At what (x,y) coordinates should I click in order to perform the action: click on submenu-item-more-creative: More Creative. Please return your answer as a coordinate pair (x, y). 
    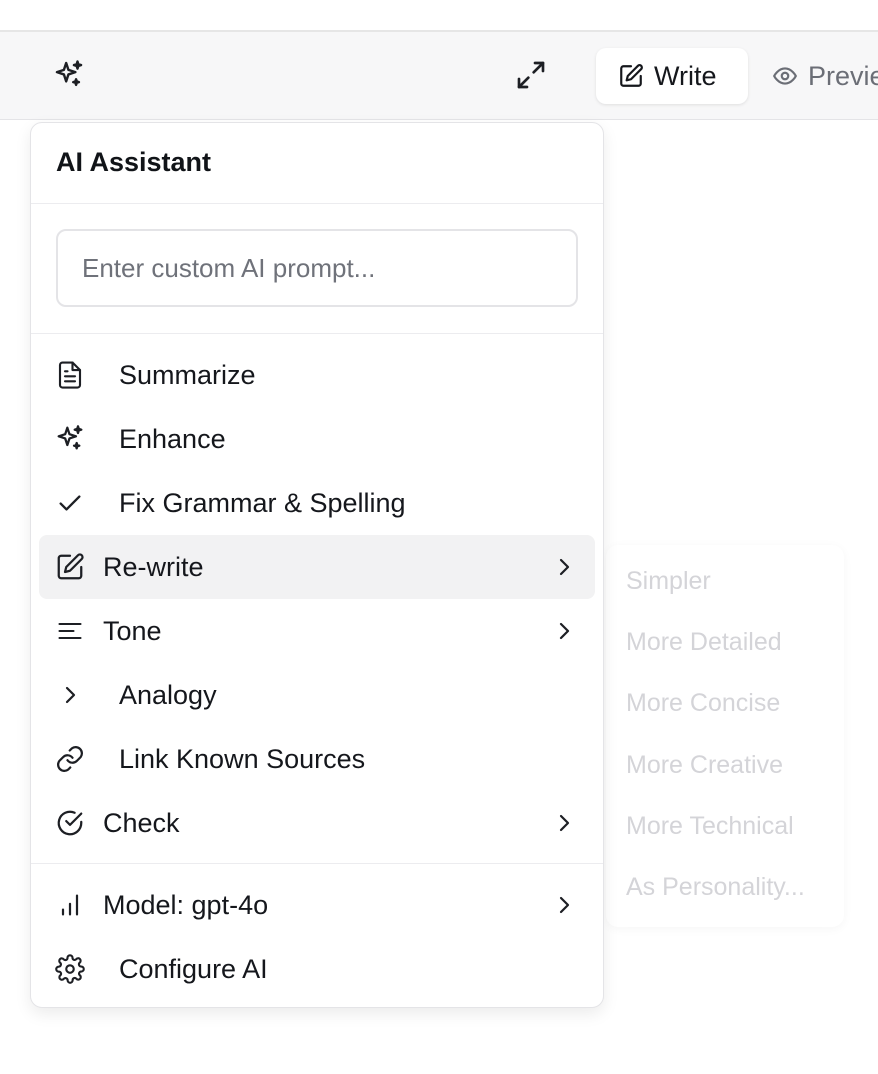
    Looking at the image, I should click on (704, 765).